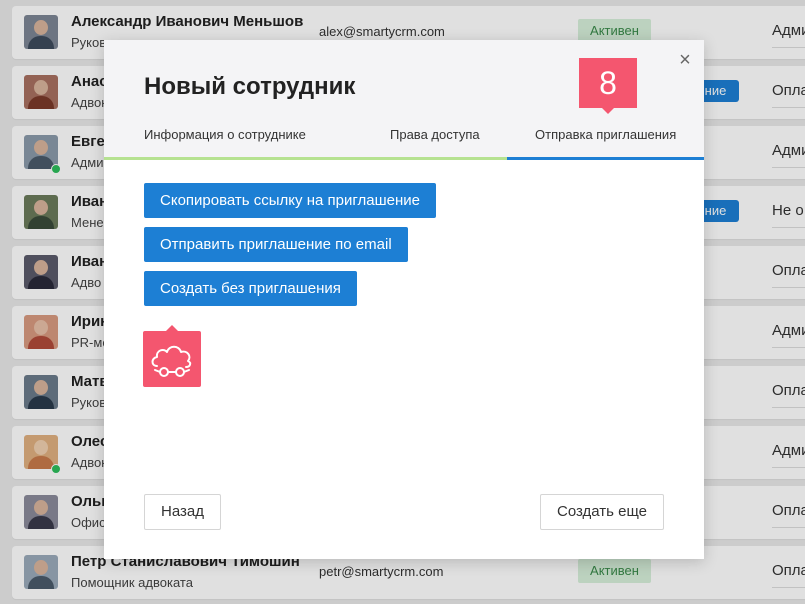 The height and width of the screenshot is (604, 805). I want to click on modal-title: Новый сотрудник, so click(250, 86).